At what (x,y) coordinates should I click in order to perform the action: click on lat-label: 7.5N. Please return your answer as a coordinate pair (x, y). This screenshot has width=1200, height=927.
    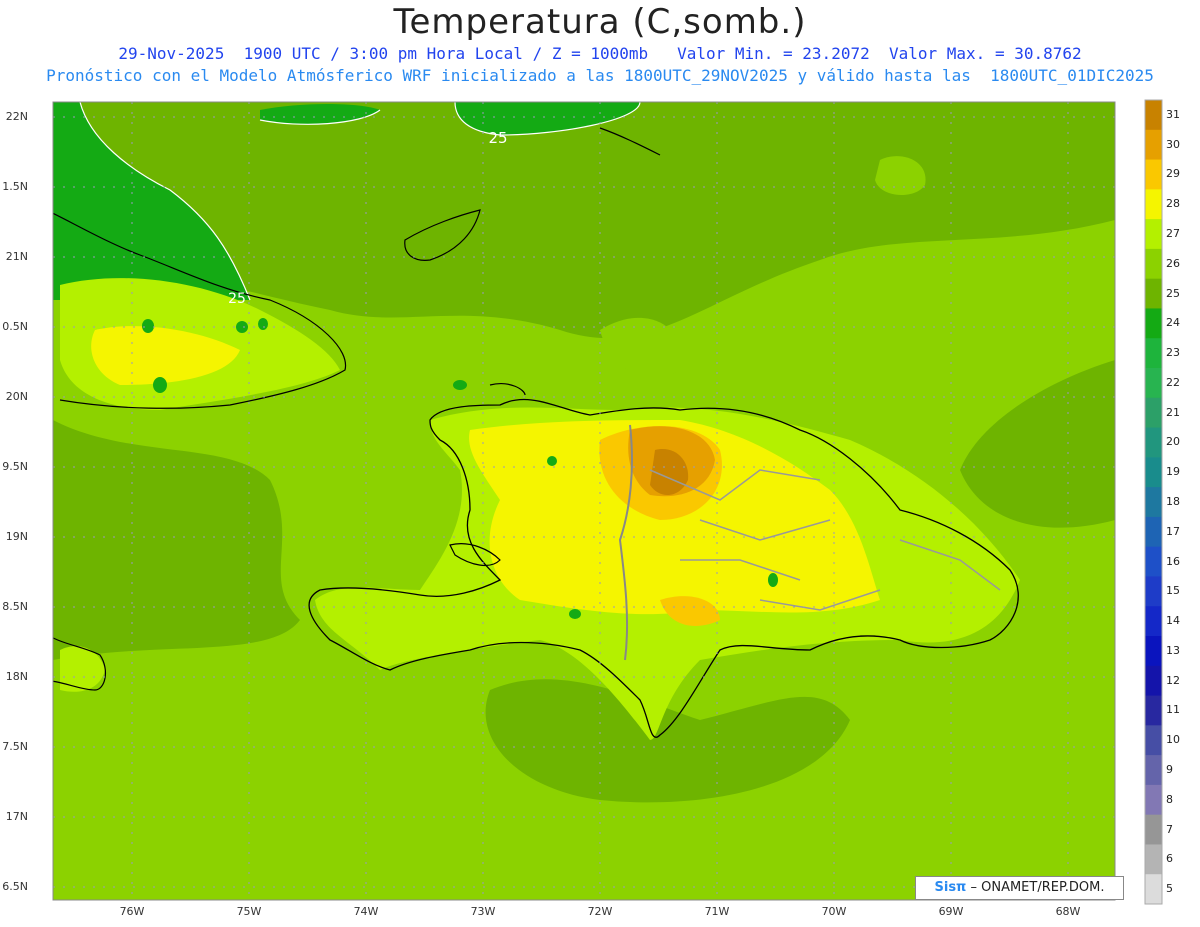
    Looking at the image, I should click on (15, 746).